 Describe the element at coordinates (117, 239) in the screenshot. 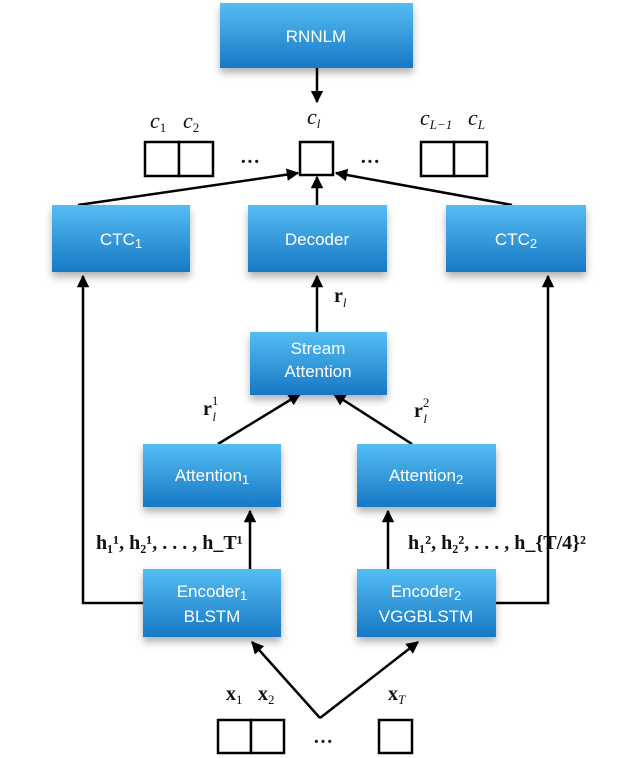

I see `ctc1-label: CTC` at that location.